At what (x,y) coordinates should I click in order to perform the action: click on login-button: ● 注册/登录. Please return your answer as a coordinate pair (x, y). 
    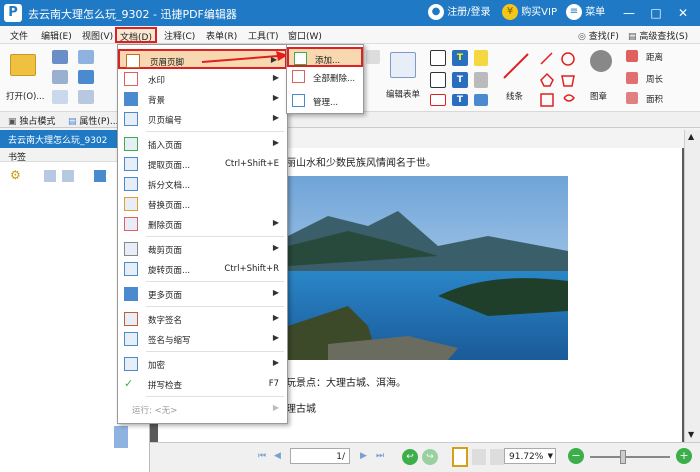
    Looking at the image, I should click on (459, 13).